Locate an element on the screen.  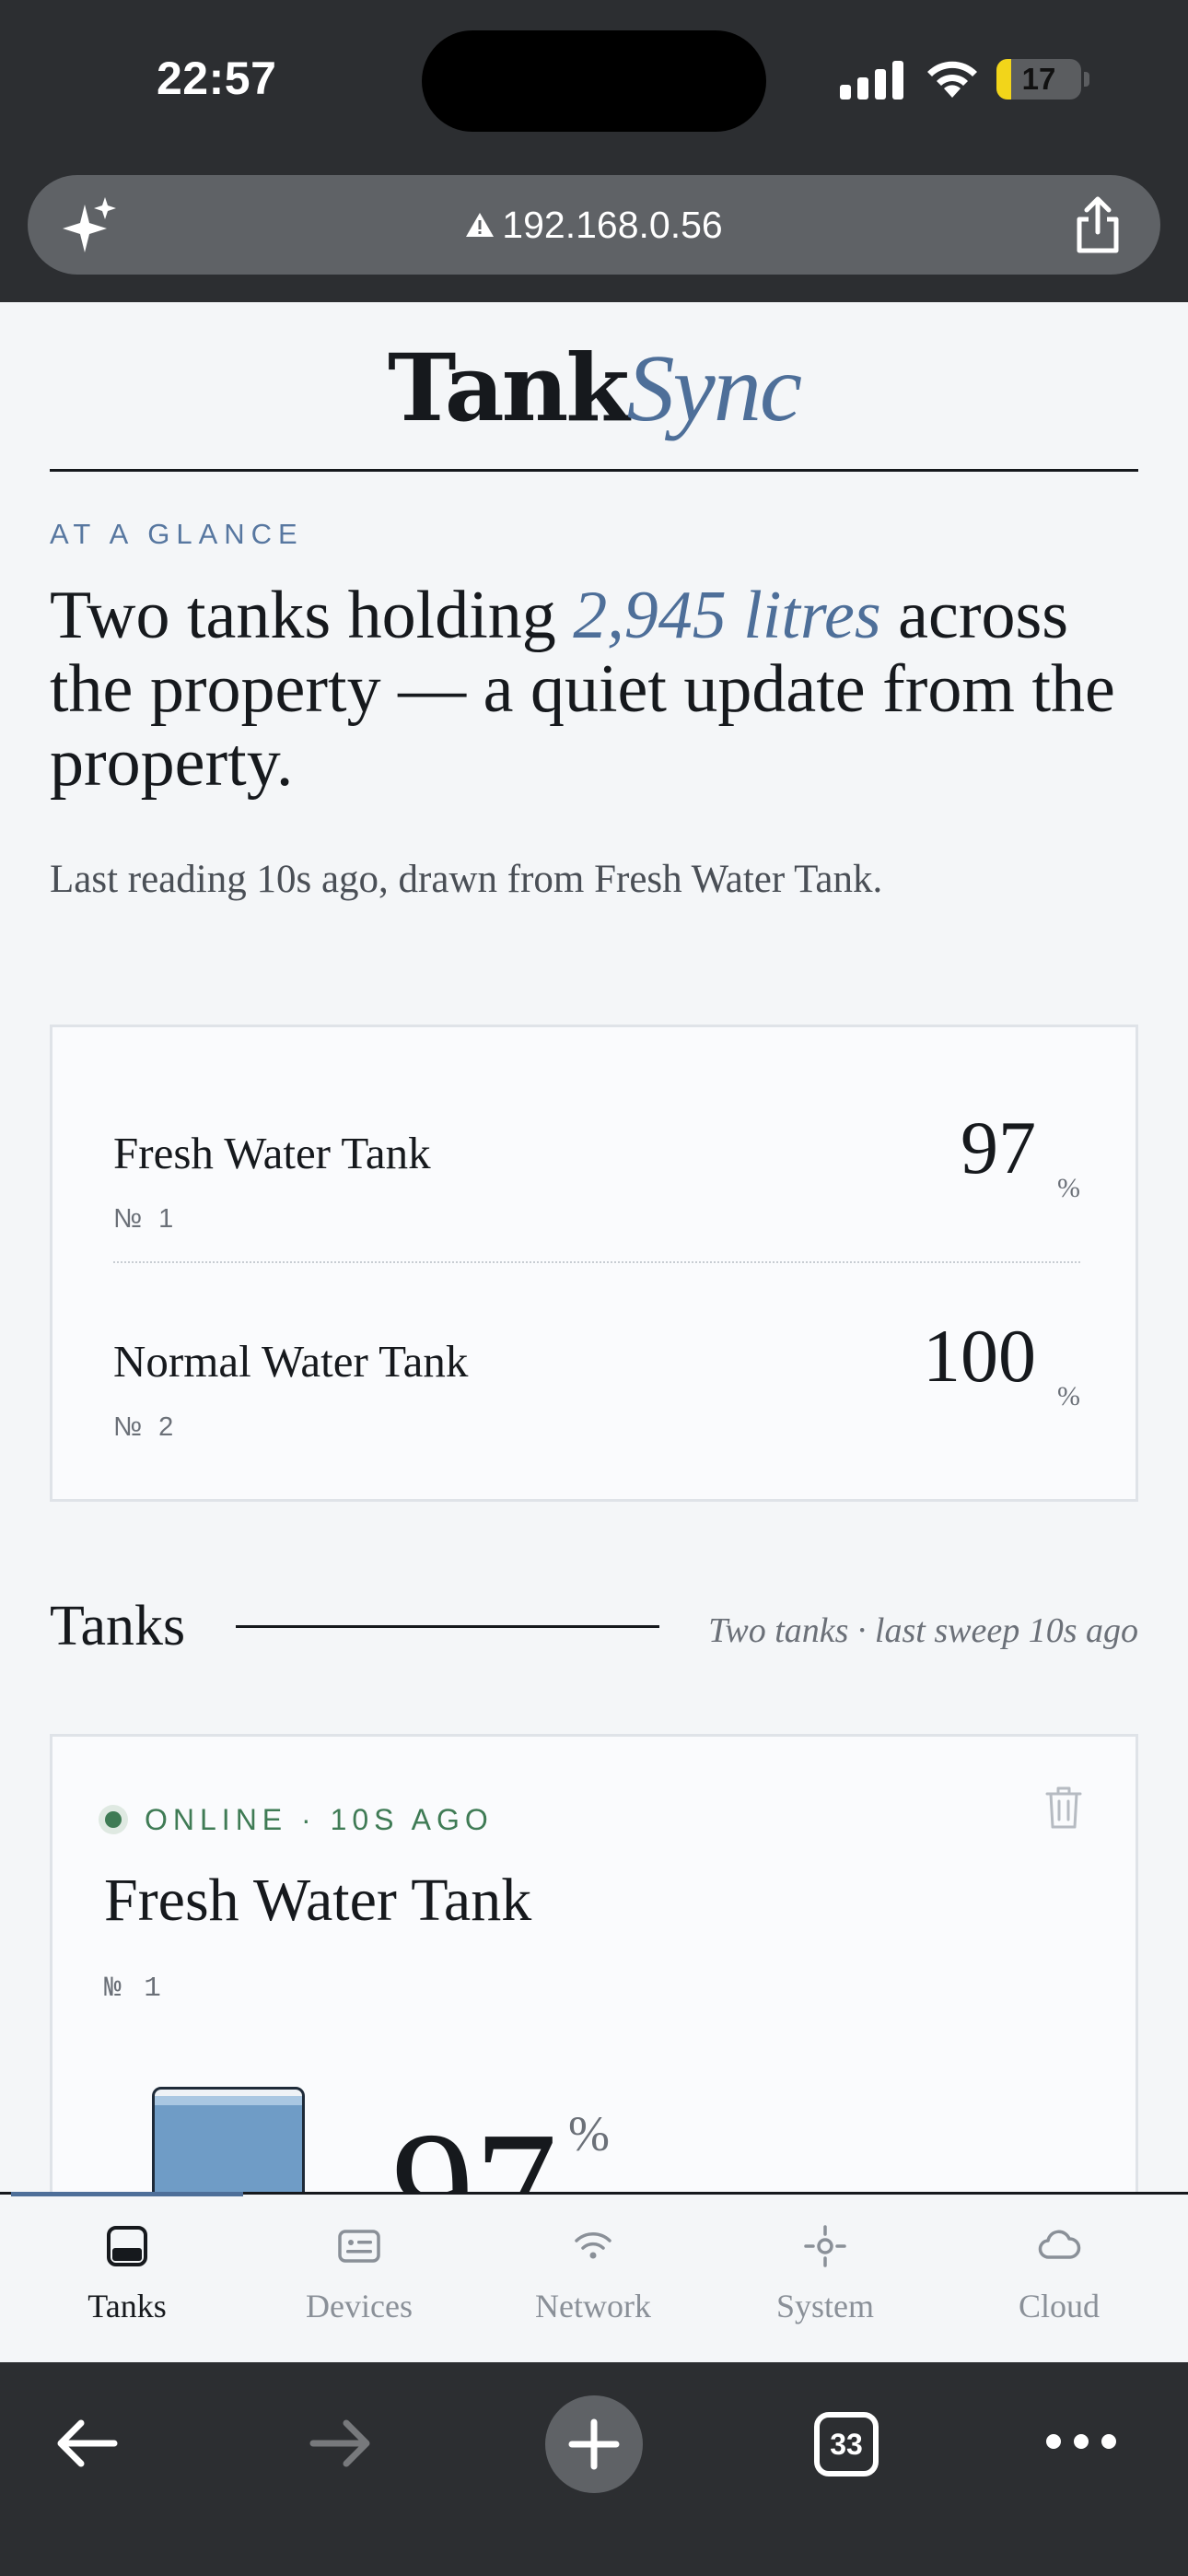
system-icon is located at coordinates (825, 2246).